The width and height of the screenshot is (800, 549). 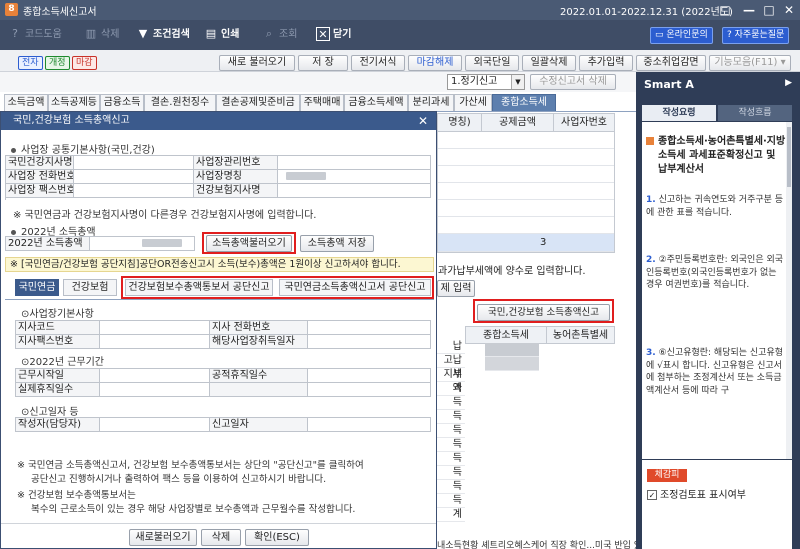 What do you see at coordinates (37, 287) in the screenshot?
I see `tab-national-pension: 국민연금` at bounding box center [37, 287].